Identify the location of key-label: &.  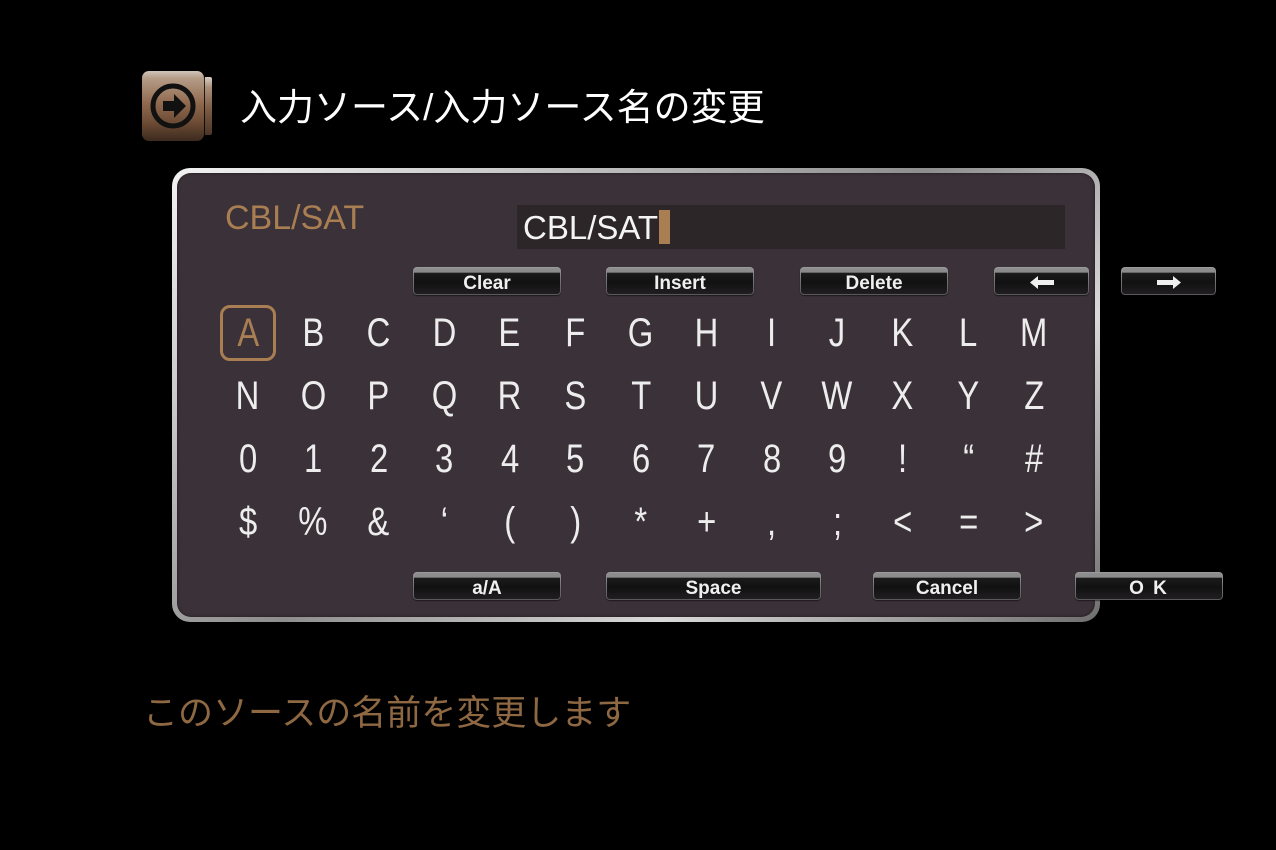
(378, 521).